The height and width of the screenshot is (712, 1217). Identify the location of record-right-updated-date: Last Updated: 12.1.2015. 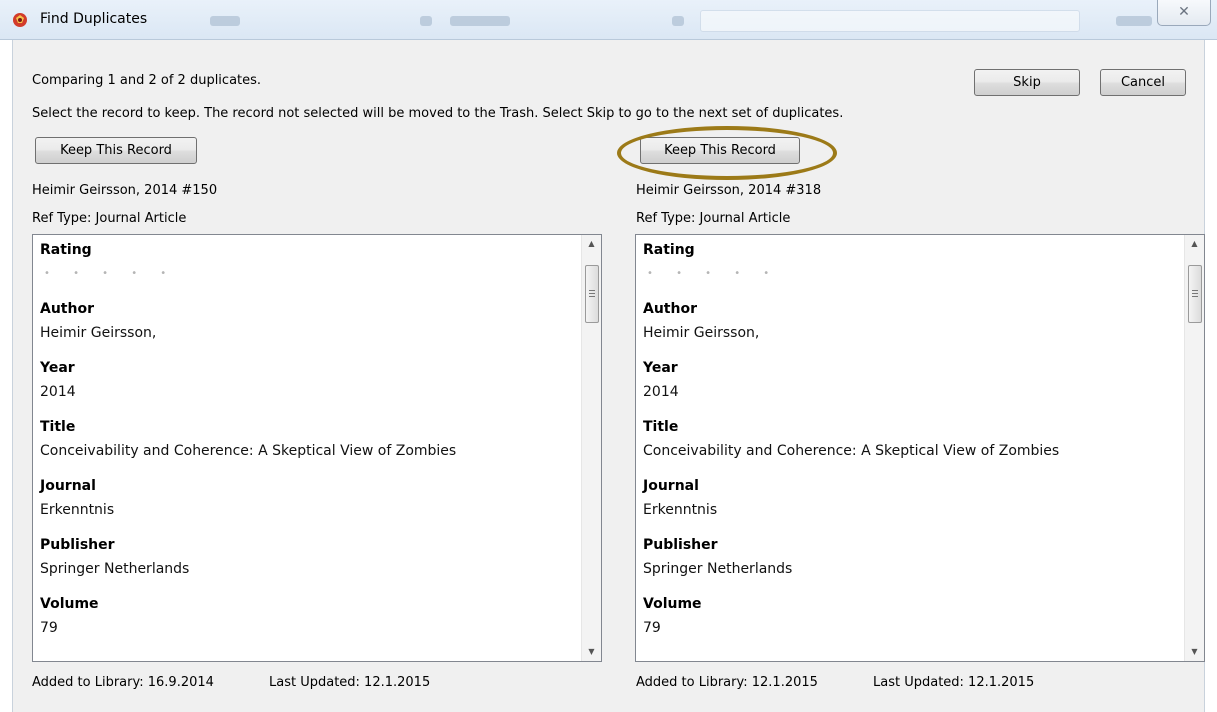
(954, 682).